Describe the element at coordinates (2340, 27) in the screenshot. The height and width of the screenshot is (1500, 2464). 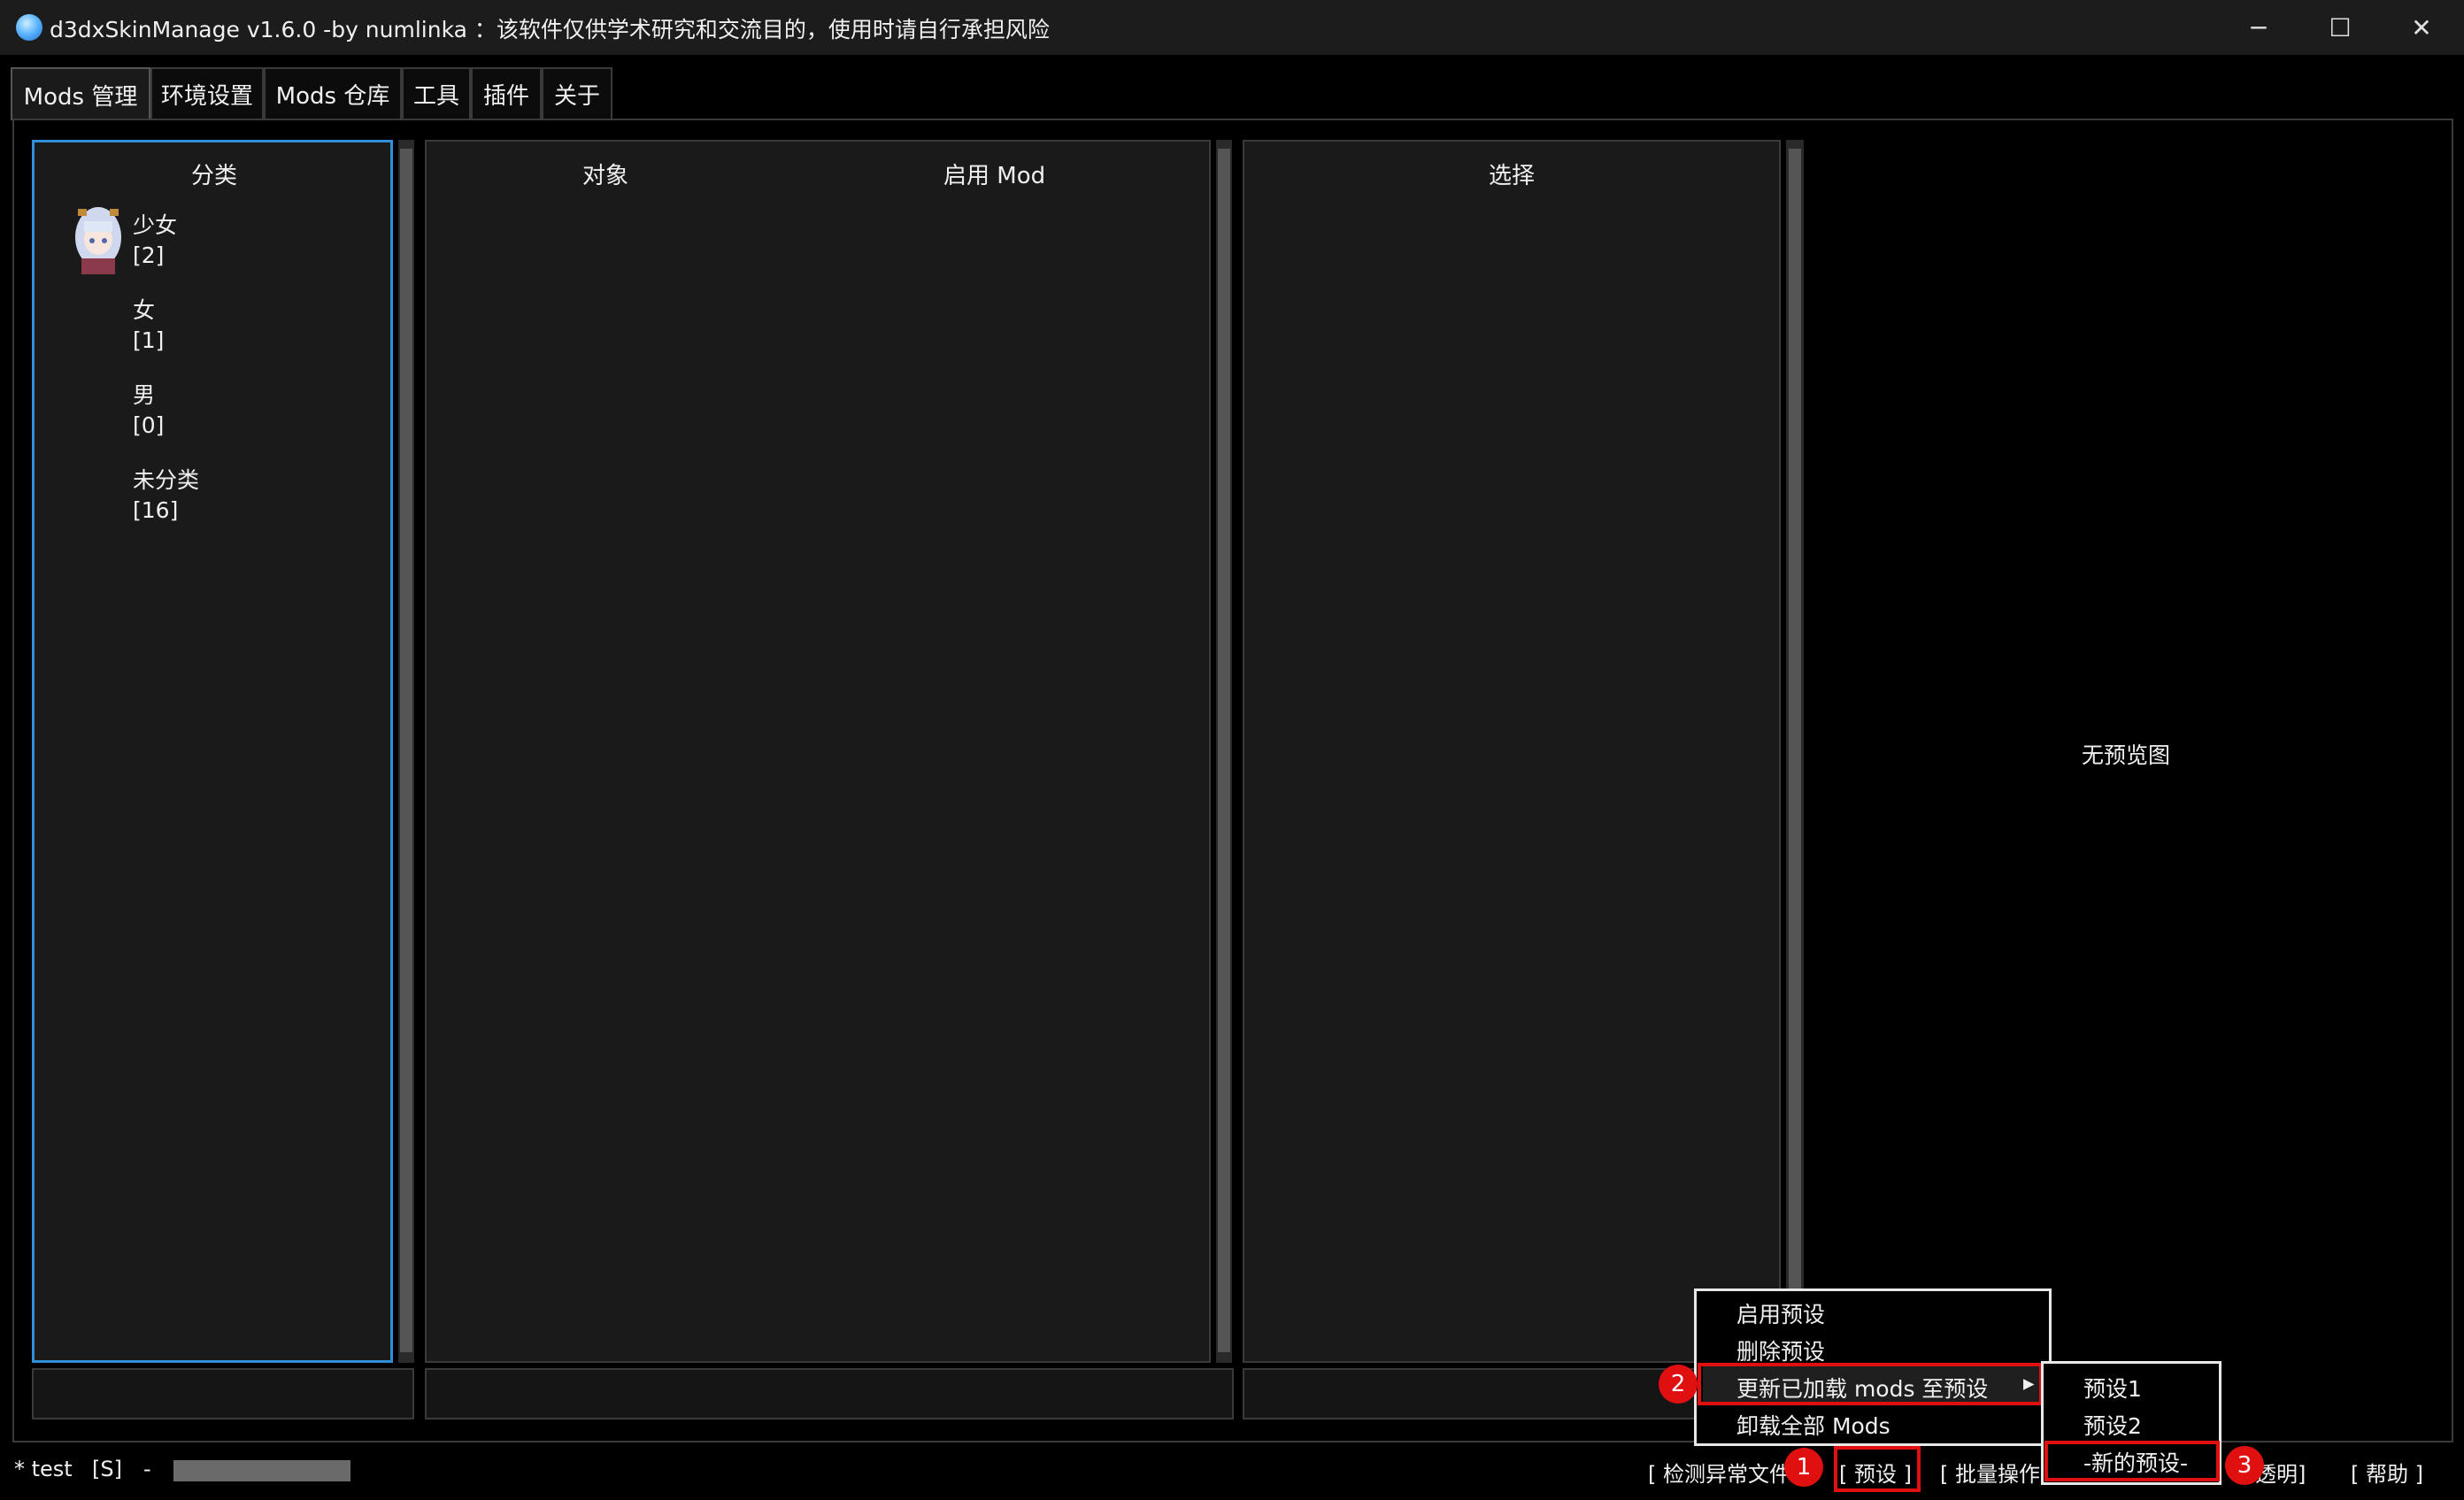
I see `maximize-button: ☐` at that location.